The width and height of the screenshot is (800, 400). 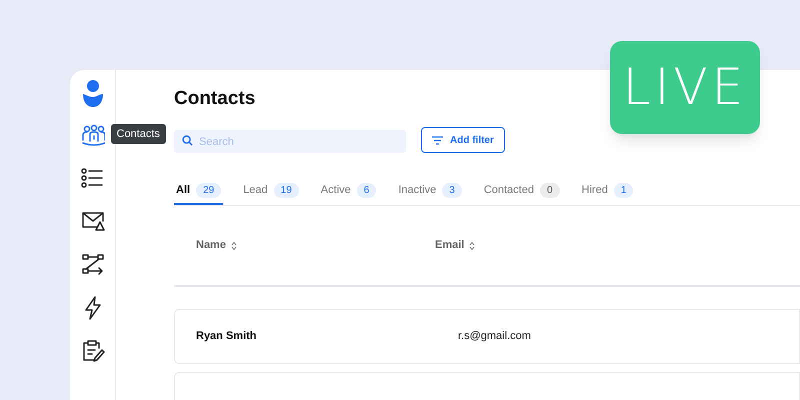 What do you see at coordinates (509, 190) in the screenshot?
I see `tab-label: Contacted` at bounding box center [509, 190].